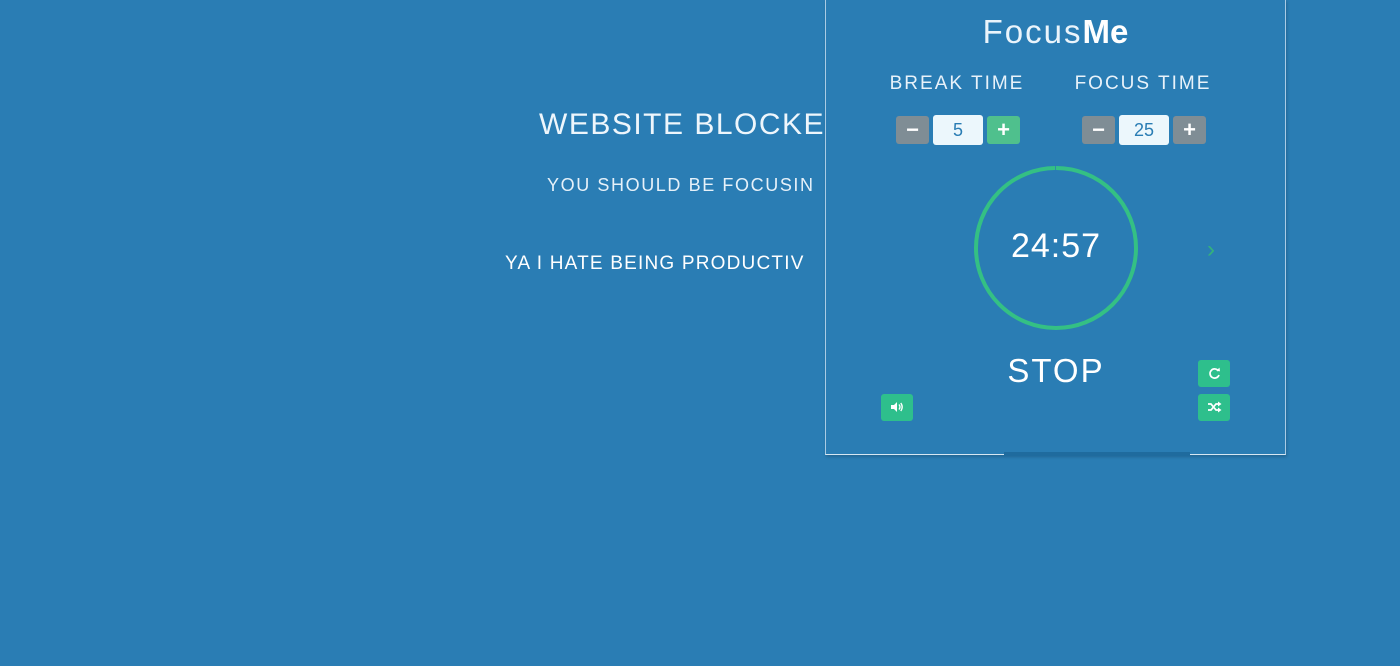  I want to click on break-time-setting: BREAK TIME − 5 +, so click(957, 109).